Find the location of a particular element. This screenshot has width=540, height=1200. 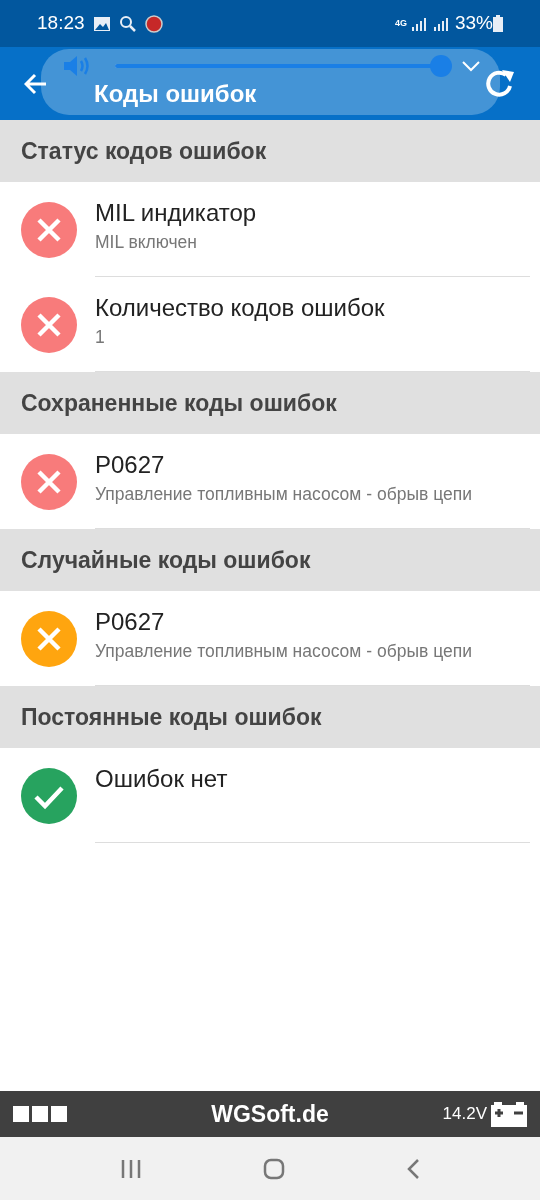

item-title: Ошибок нет is located at coordinates (162, 779).